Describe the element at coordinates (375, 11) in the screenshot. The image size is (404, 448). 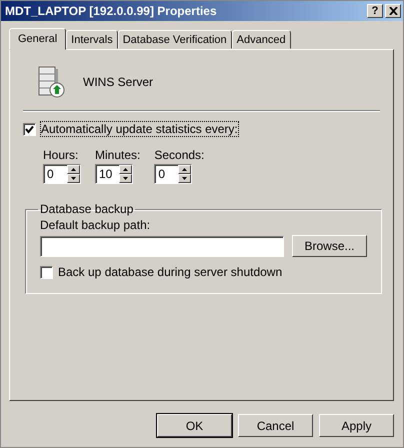
I see `help-button: ?` at that location.